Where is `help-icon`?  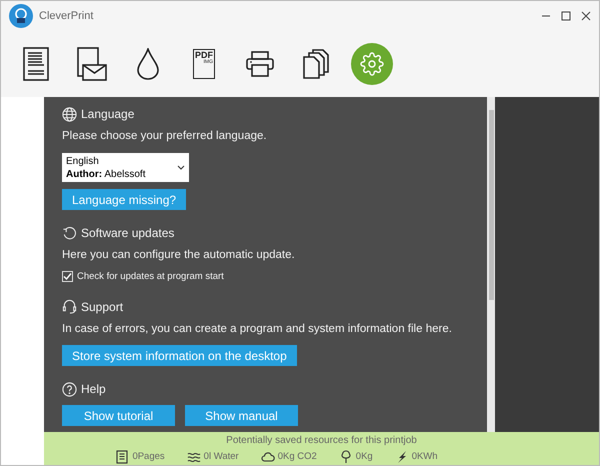
help-icon is located at coordinates (69, 389).